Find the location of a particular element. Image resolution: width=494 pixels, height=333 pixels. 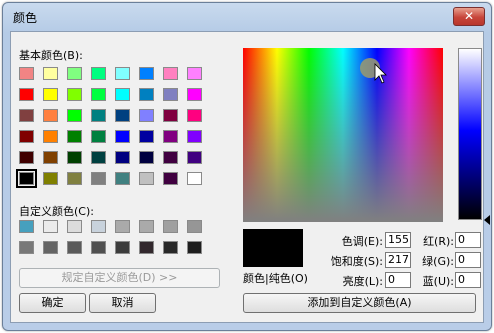

cancel-button: 取消 is located at coordinates (122, 303).